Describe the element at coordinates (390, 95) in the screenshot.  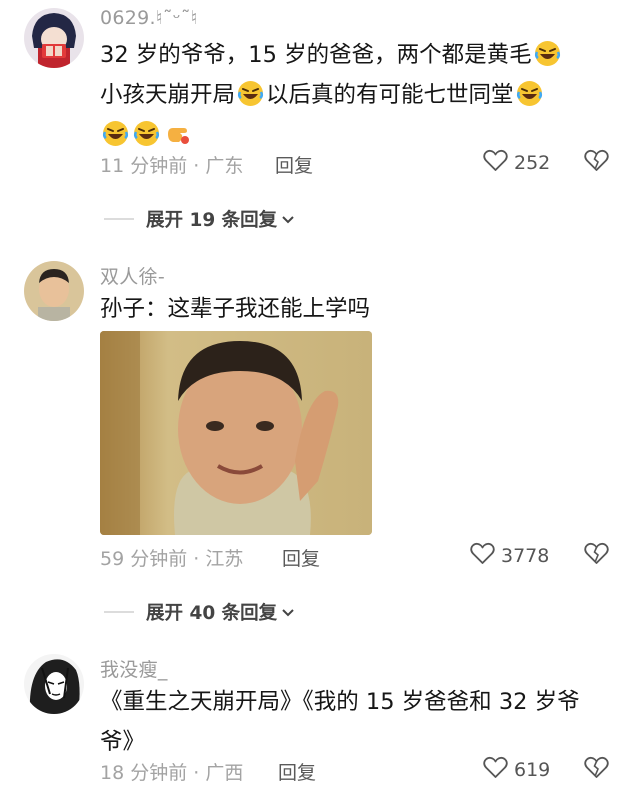
I see `comment-text-line: 以后真的有可能七世同堂` at that location.